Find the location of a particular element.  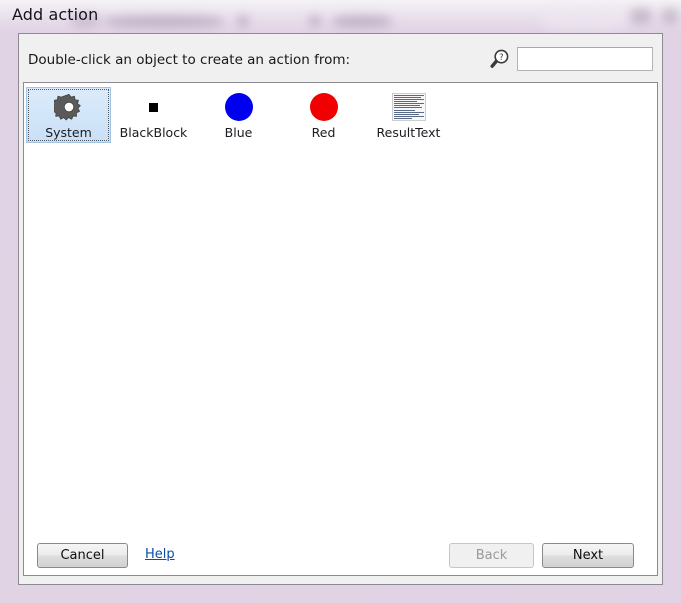

list-item-red: Red is located at coordinates (323, 115).